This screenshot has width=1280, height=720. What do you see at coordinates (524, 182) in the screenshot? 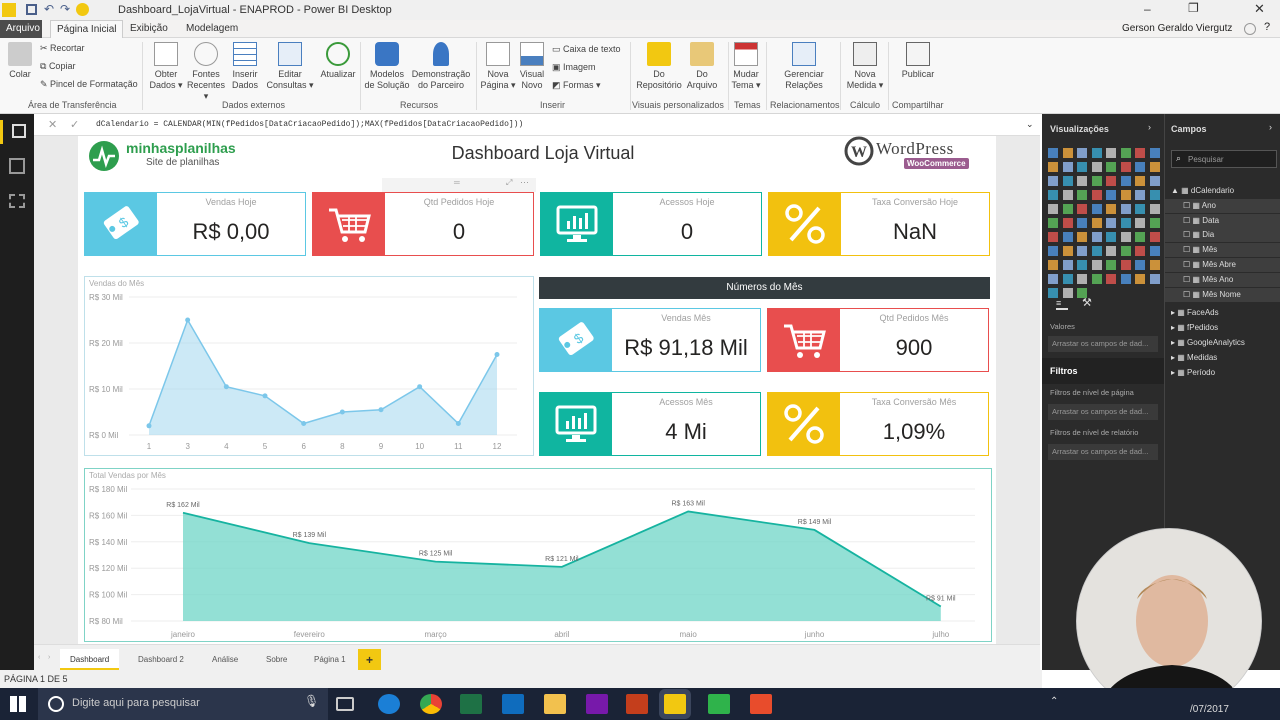
I see `more-options-icon: ⋯` at bounding box center [524, 182].